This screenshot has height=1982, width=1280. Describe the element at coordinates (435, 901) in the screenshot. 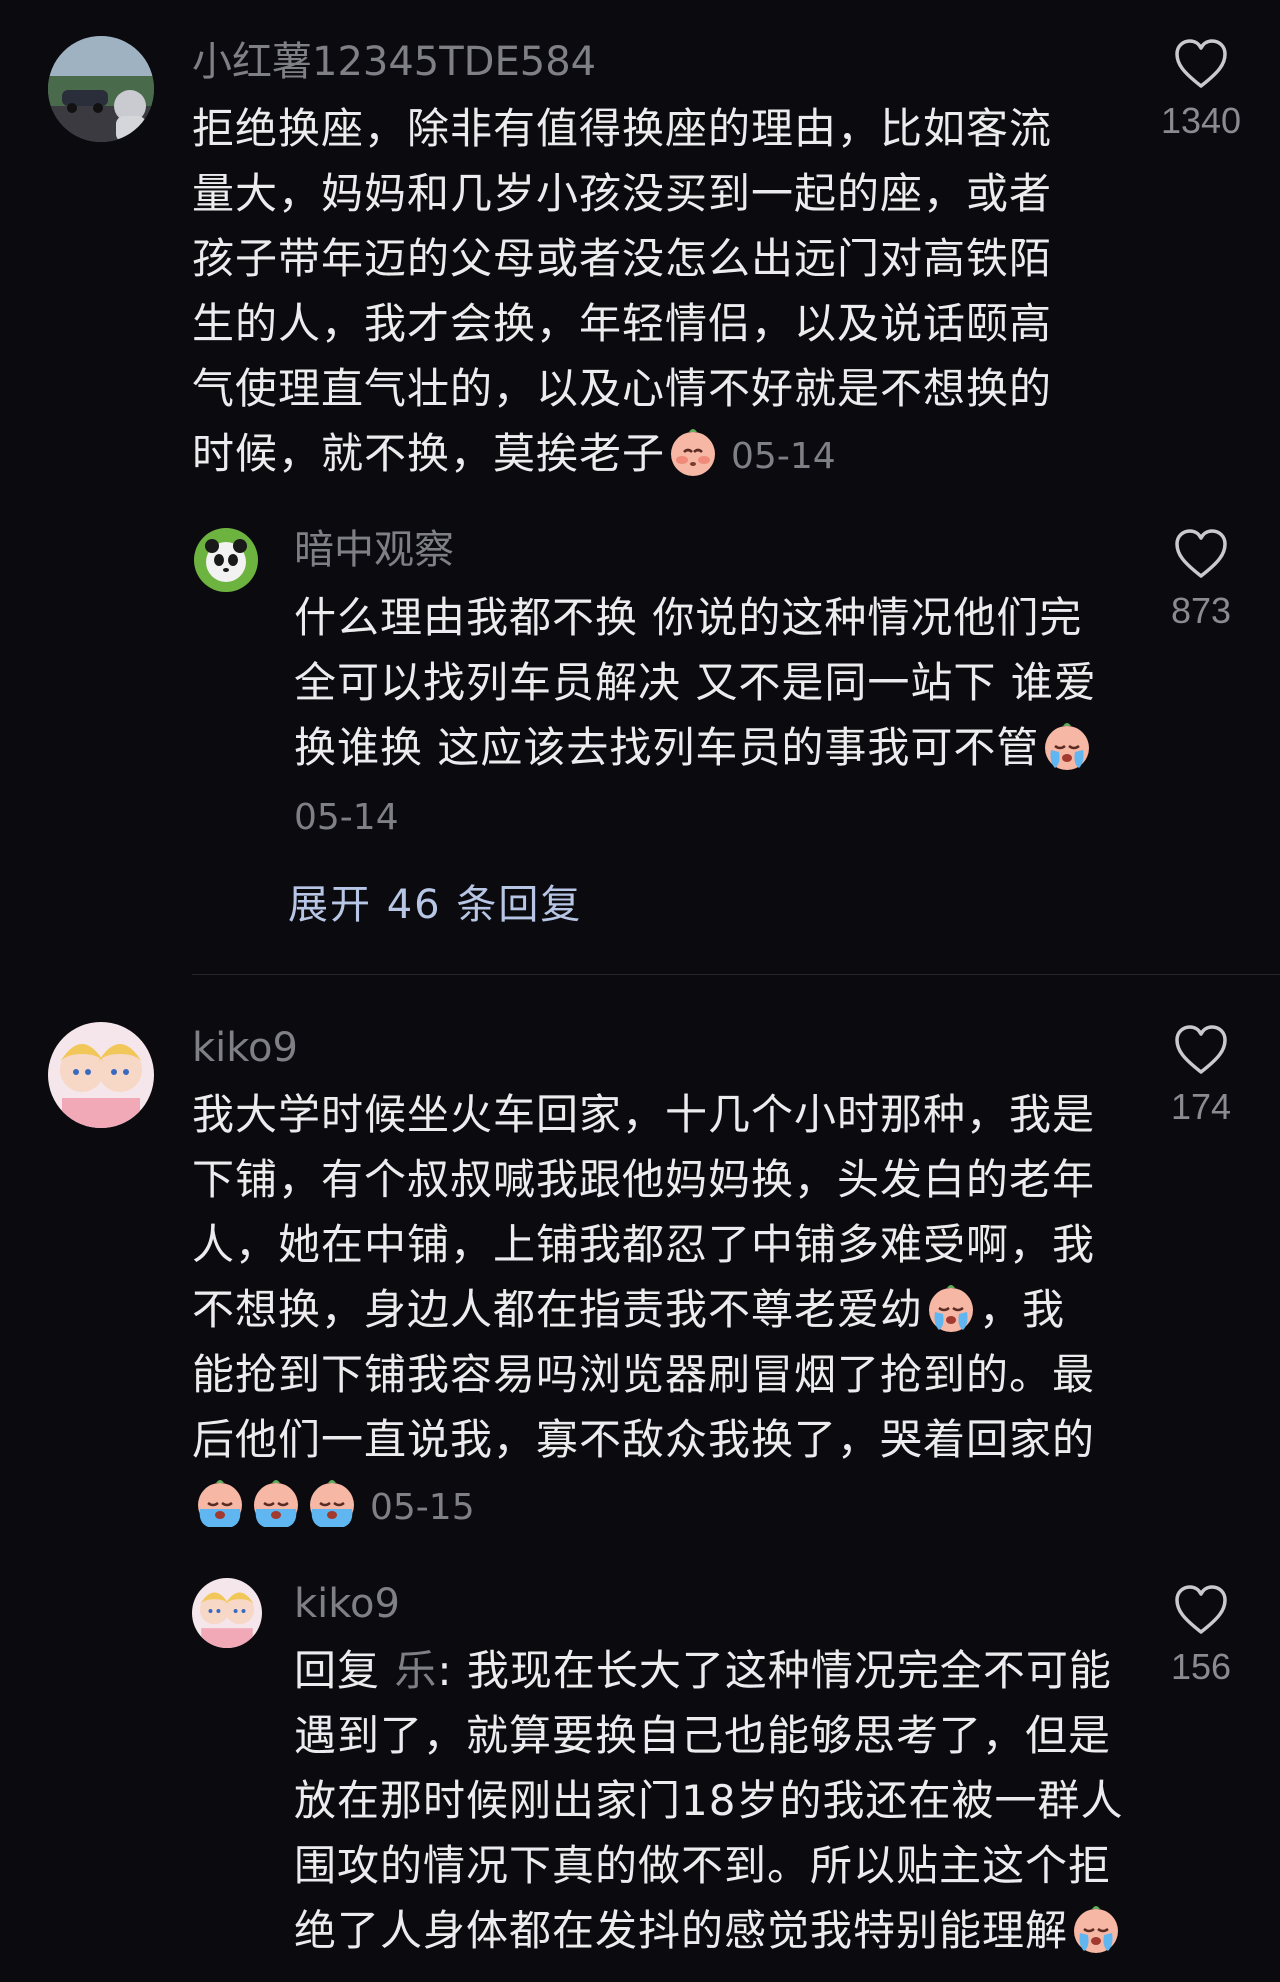

I see `expand-replies-button: 展开 46 条回复` at that location.